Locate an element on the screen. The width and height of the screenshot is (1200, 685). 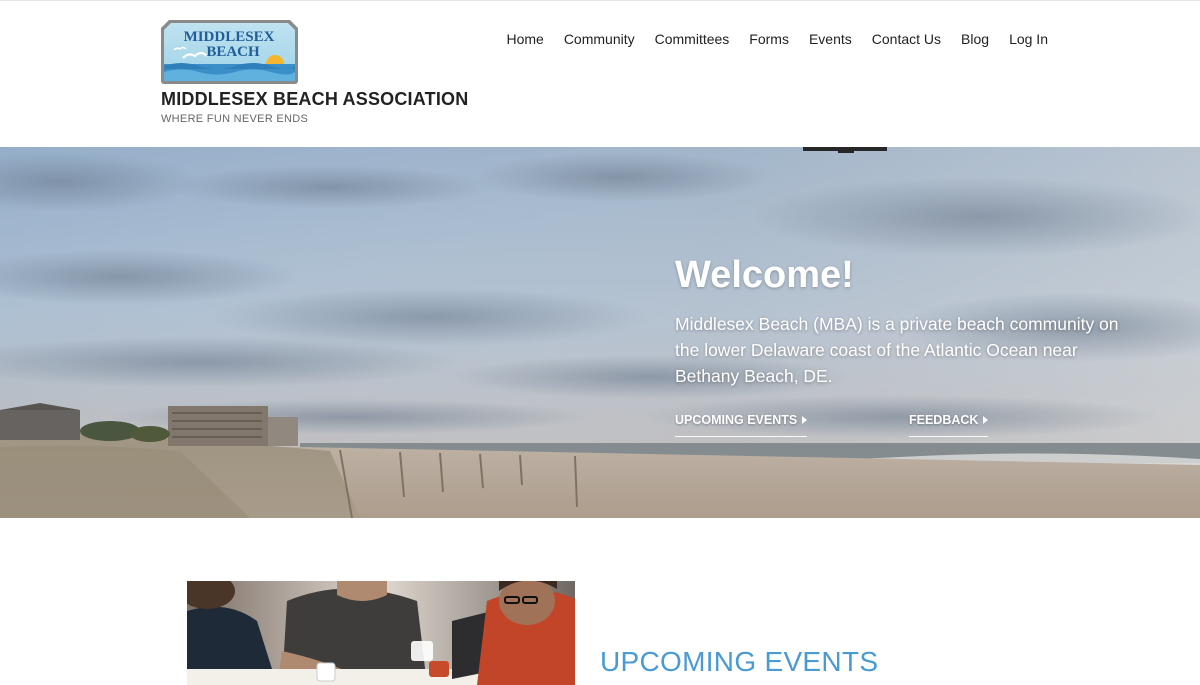
hero-links: UPCOMING EVENTS FEEDBACK is located at coordinates (910, 428).